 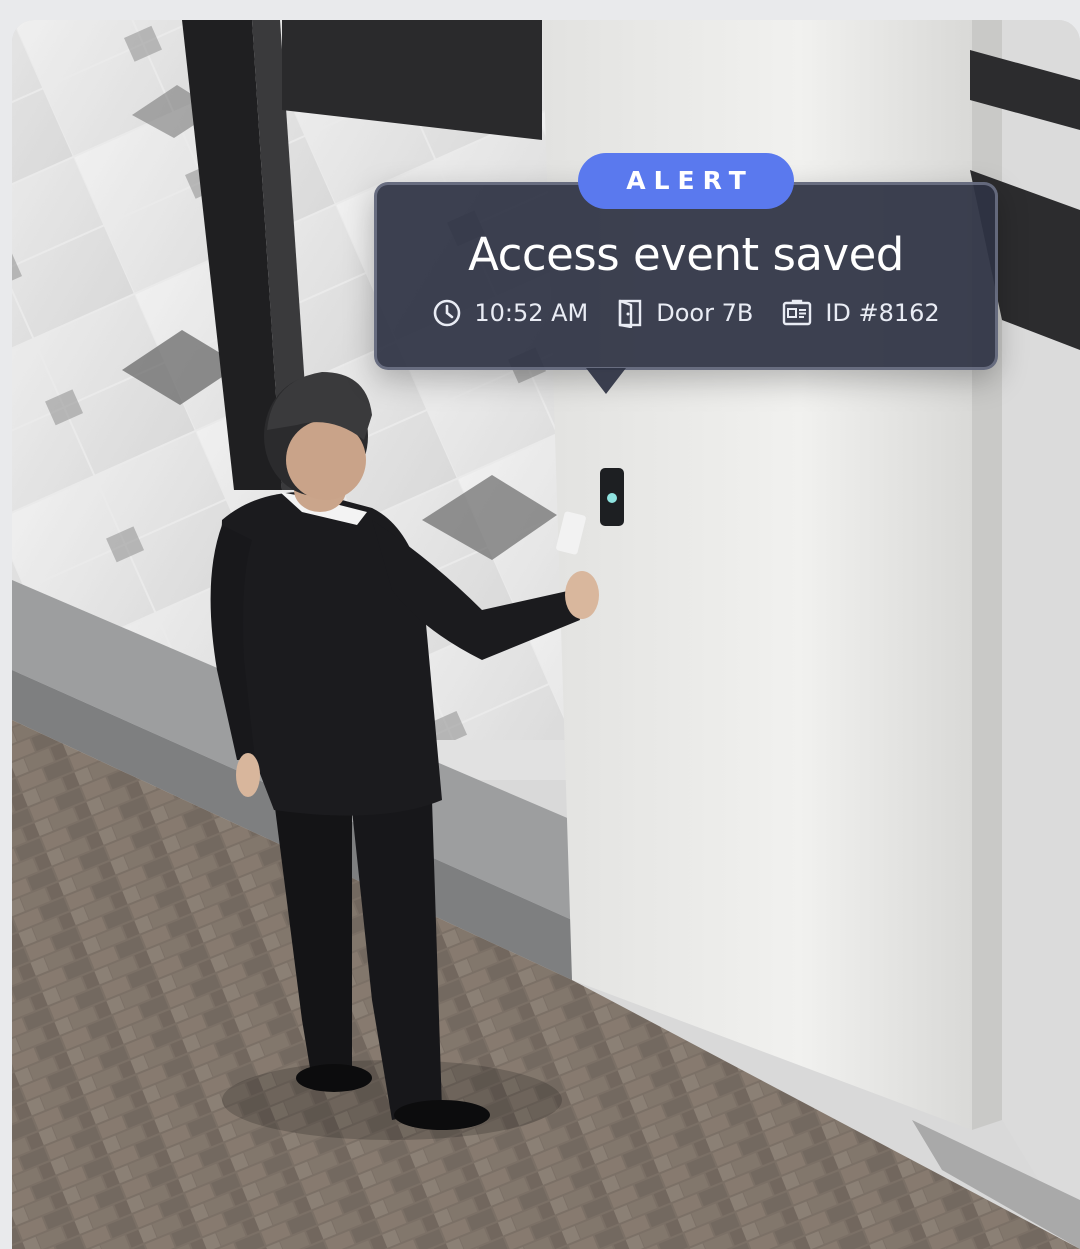 What do you see at coordinates (630, 313) in the screenshot?
I see `door-icon` at bounding box center [630, 313].